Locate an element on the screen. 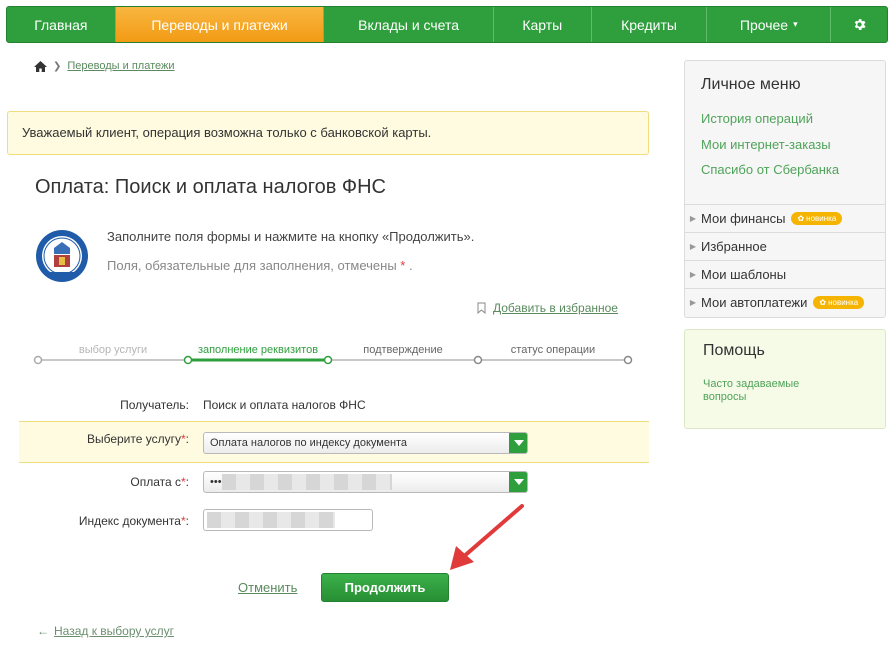 Image resolution: width=896 pixels, height=646 pixels. chevron-right-icon: ❯ is located at coordinates (57, 66).